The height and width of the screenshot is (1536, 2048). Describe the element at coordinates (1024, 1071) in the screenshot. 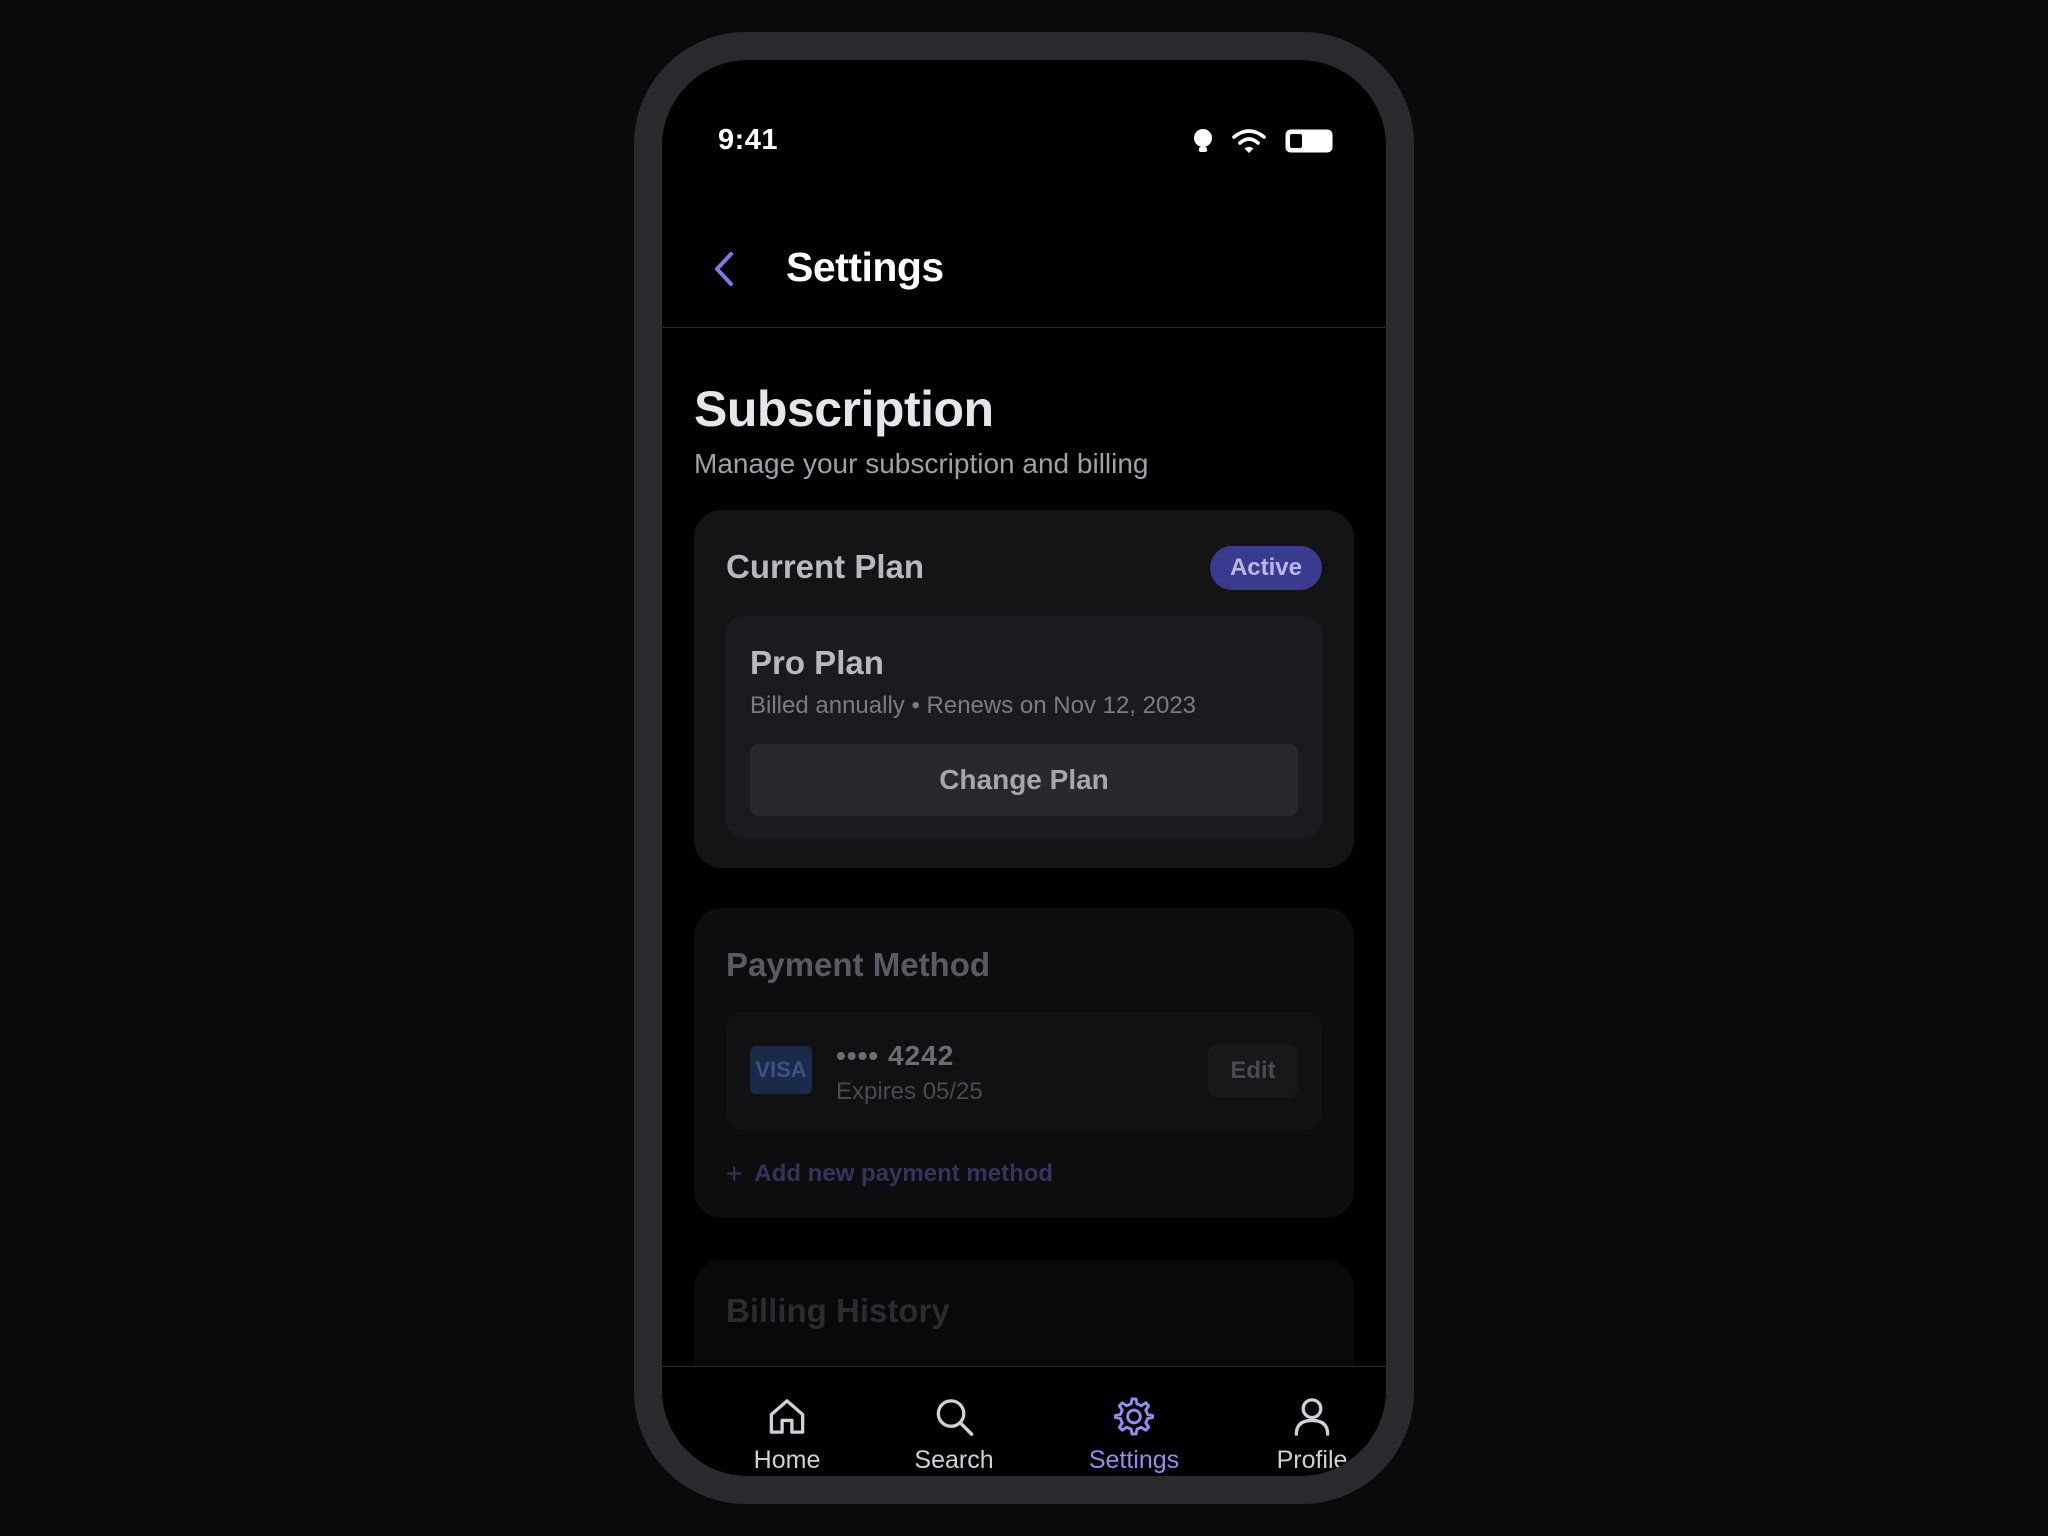

I see `saved-card-row: VISA •••• 4242 Expires 05/25 Edit` at that location.